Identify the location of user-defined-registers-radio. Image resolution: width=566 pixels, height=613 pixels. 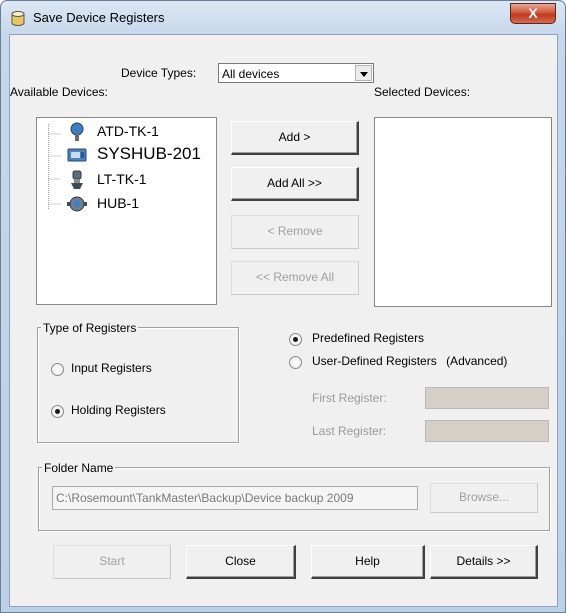
(295, 362).